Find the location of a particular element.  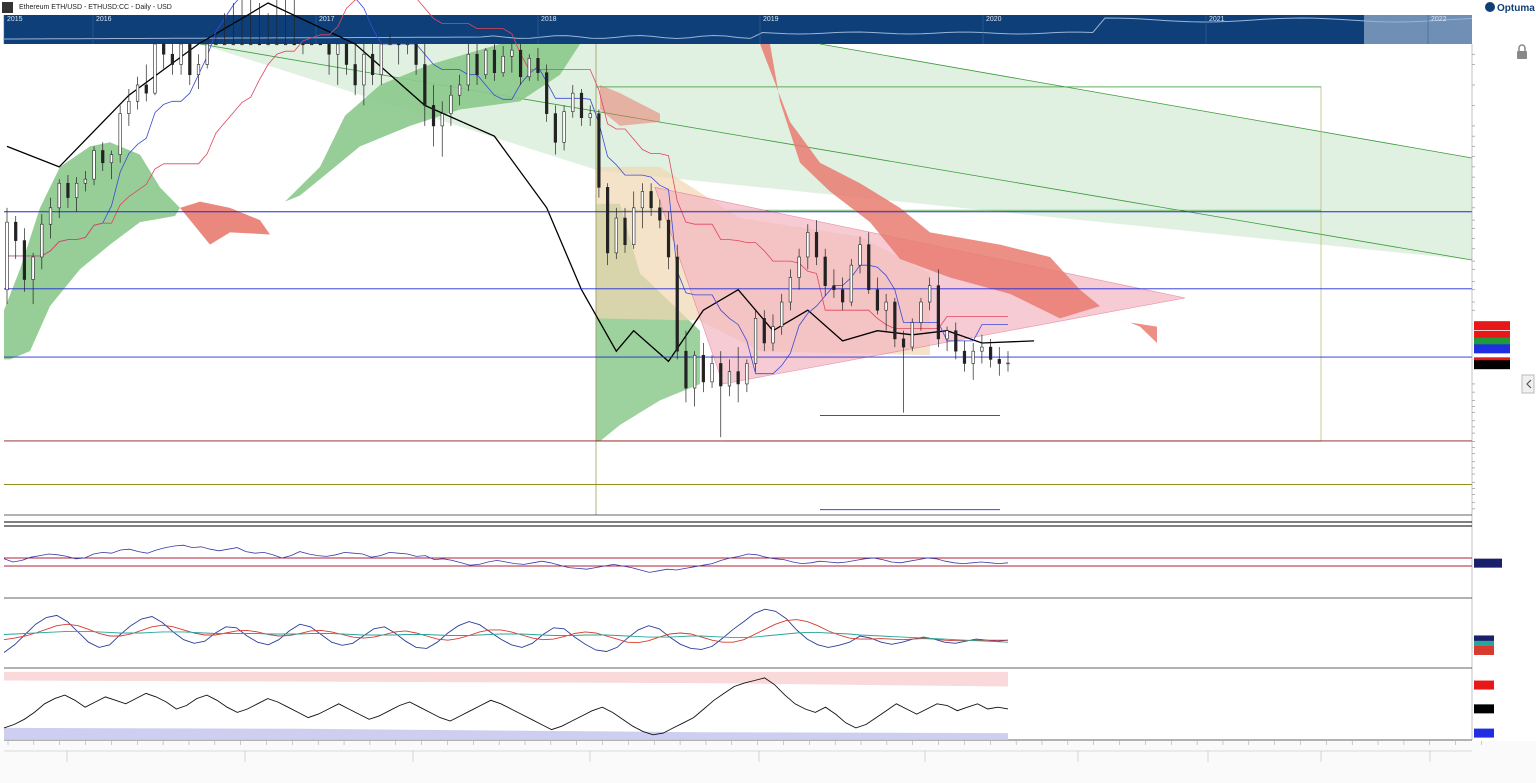

overview-year-label: 2021 is located at coordinates (1217, 19).